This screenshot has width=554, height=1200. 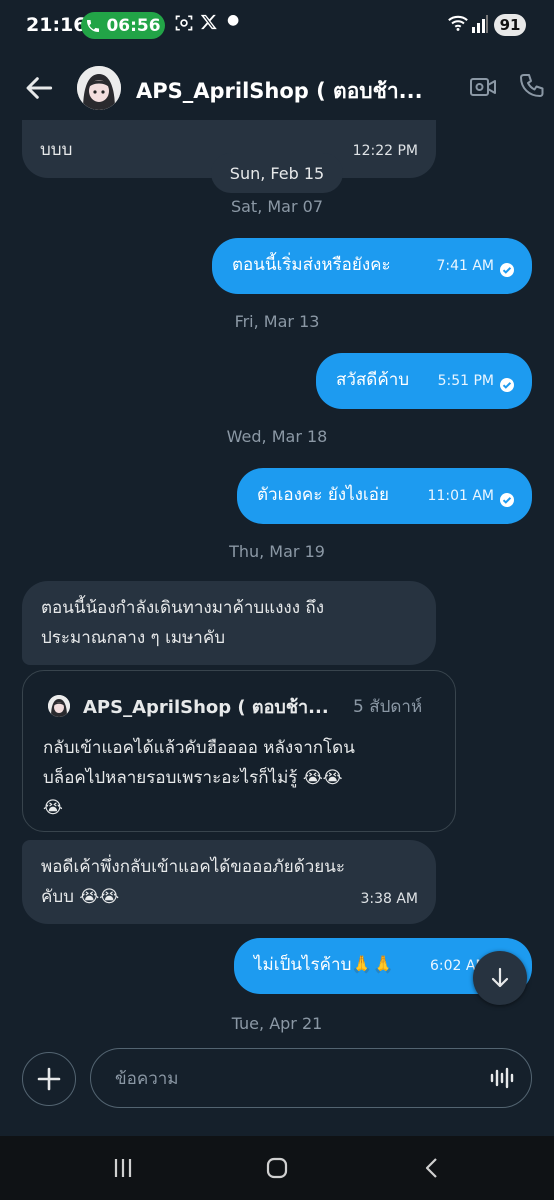 I want to click on signal-icon, so click(x=480, y=24).